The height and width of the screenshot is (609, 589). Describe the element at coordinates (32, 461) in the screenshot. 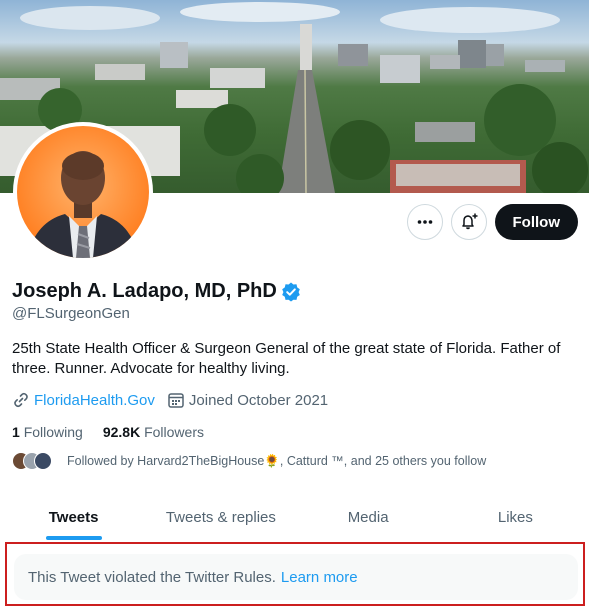

I see `follower-avatars` at that location.